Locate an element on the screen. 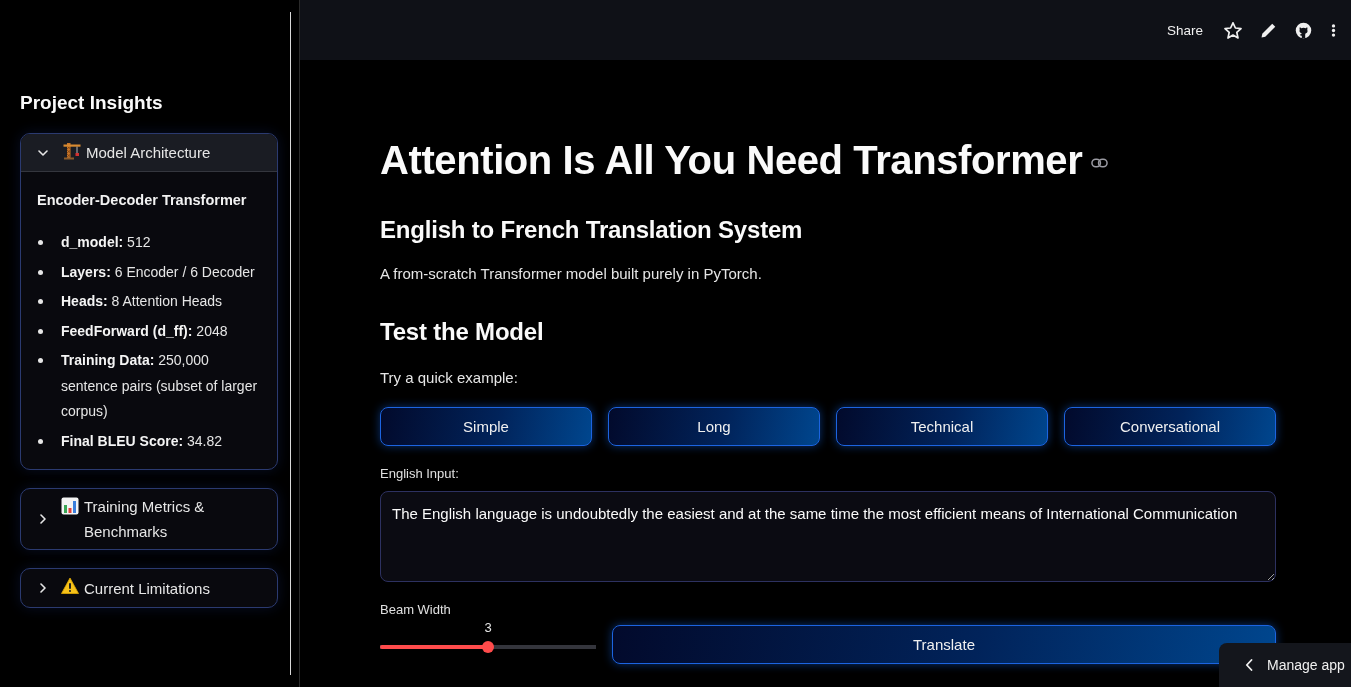 The height and width of the screenshot is (687, 1351). field-label: English Input: is located at coordinates (420, 474).